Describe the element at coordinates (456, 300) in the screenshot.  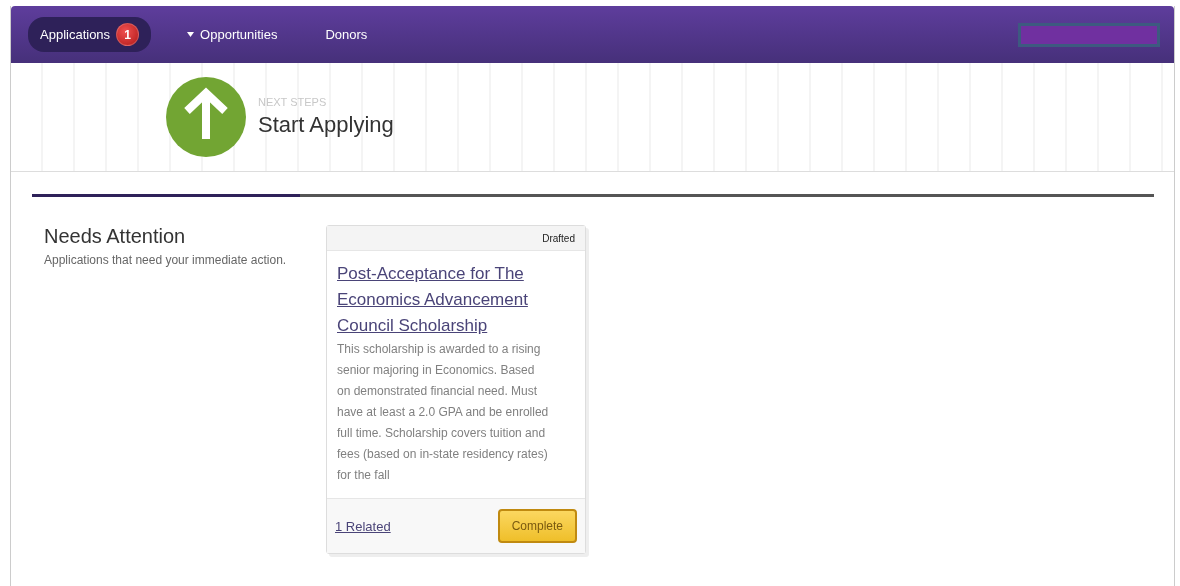
I see `card-title-link: Post-Acceptance for The Economics Advancement Council Scholarship` at that location.